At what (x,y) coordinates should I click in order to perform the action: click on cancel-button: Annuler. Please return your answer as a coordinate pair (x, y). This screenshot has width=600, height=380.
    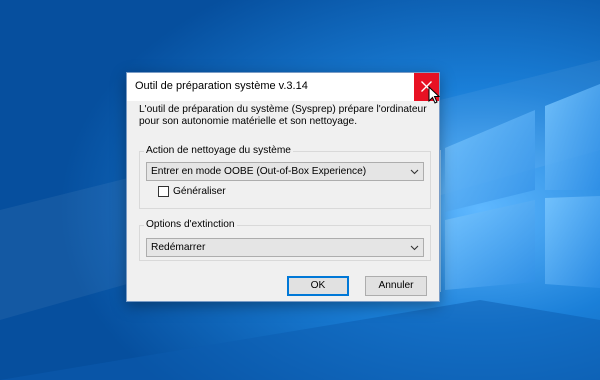
    Looking at the image, I should click on (396, 286).